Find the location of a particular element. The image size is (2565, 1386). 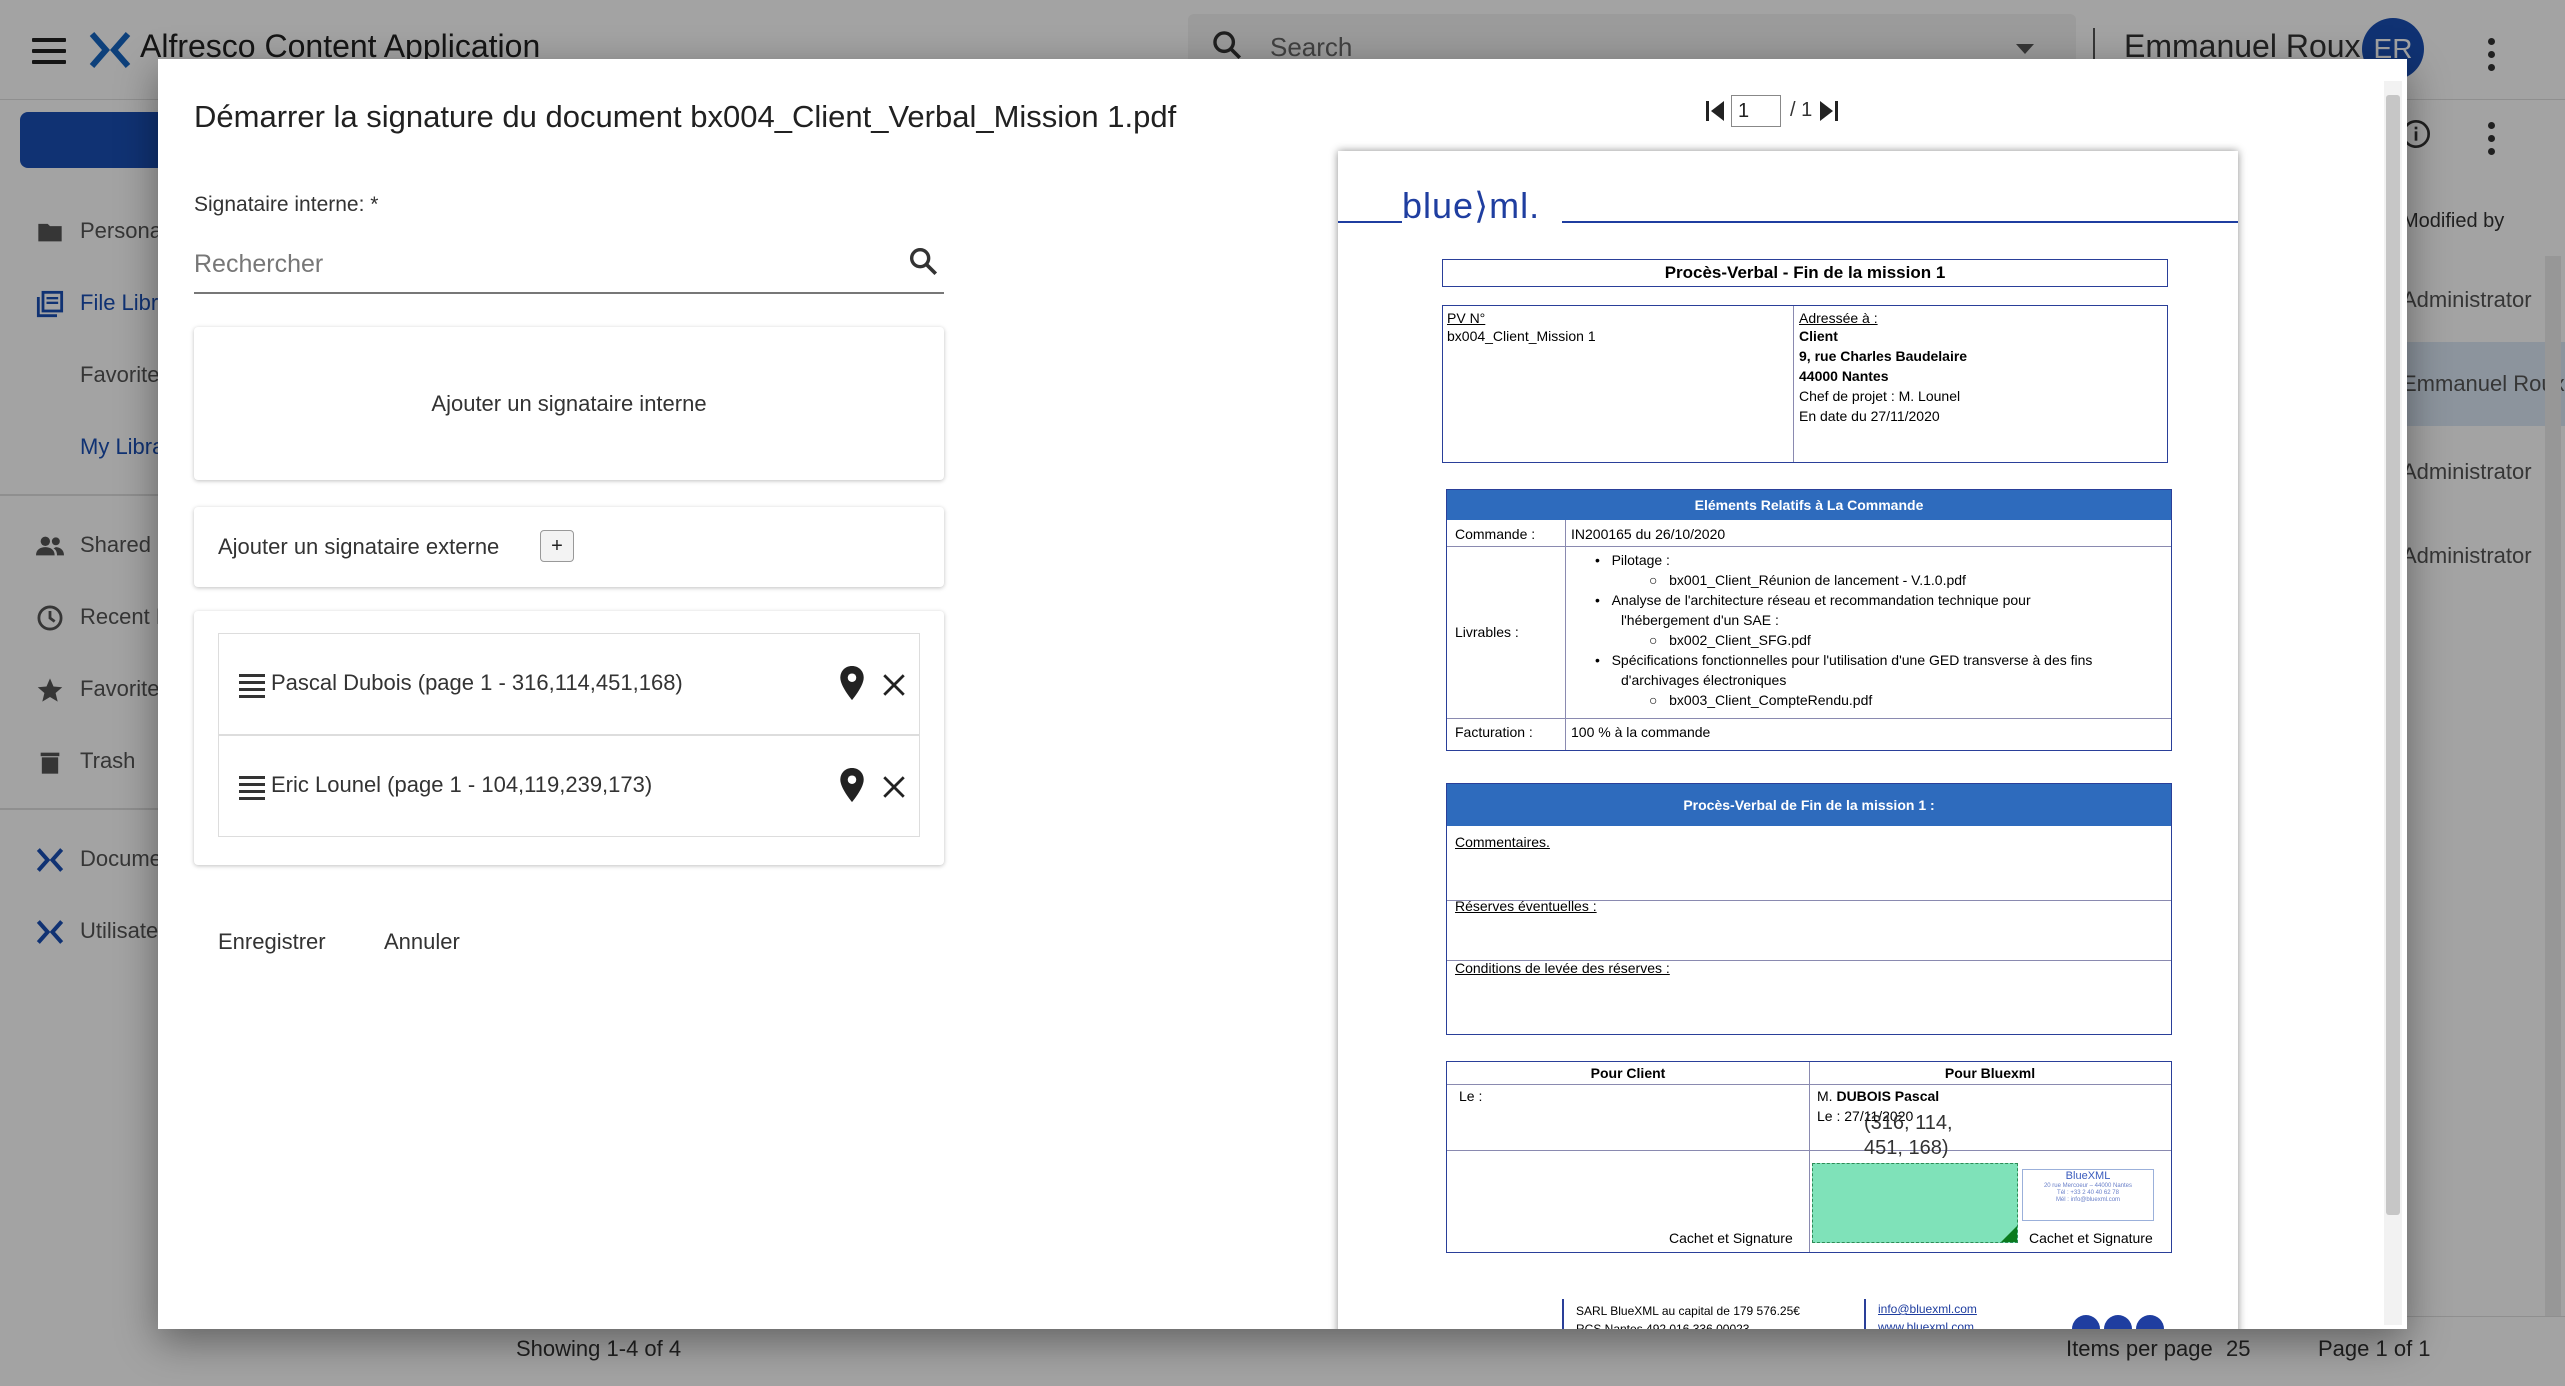

livrable-item: • Pilotage : is located at coordinates (1632, 560).